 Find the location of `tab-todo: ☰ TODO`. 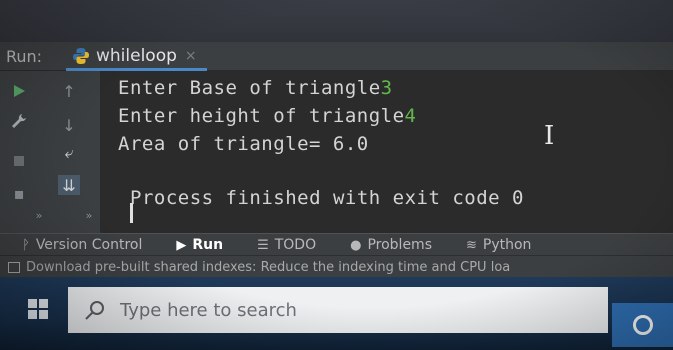

tab-todo: ☰ TODO is located at coordinates (286, 245).